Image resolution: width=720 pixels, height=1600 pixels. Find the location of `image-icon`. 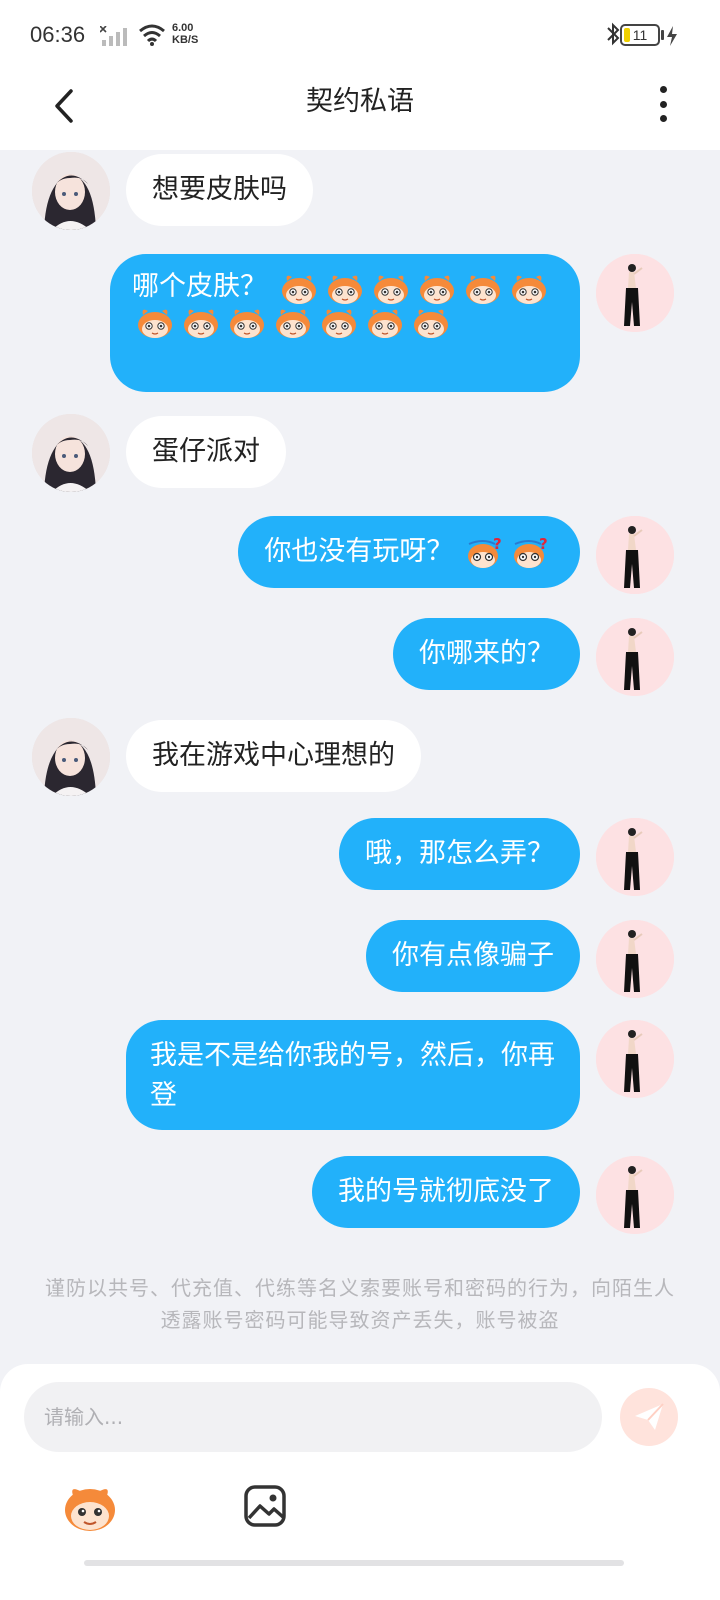

image-icon is located at coordinates (265, 1506).